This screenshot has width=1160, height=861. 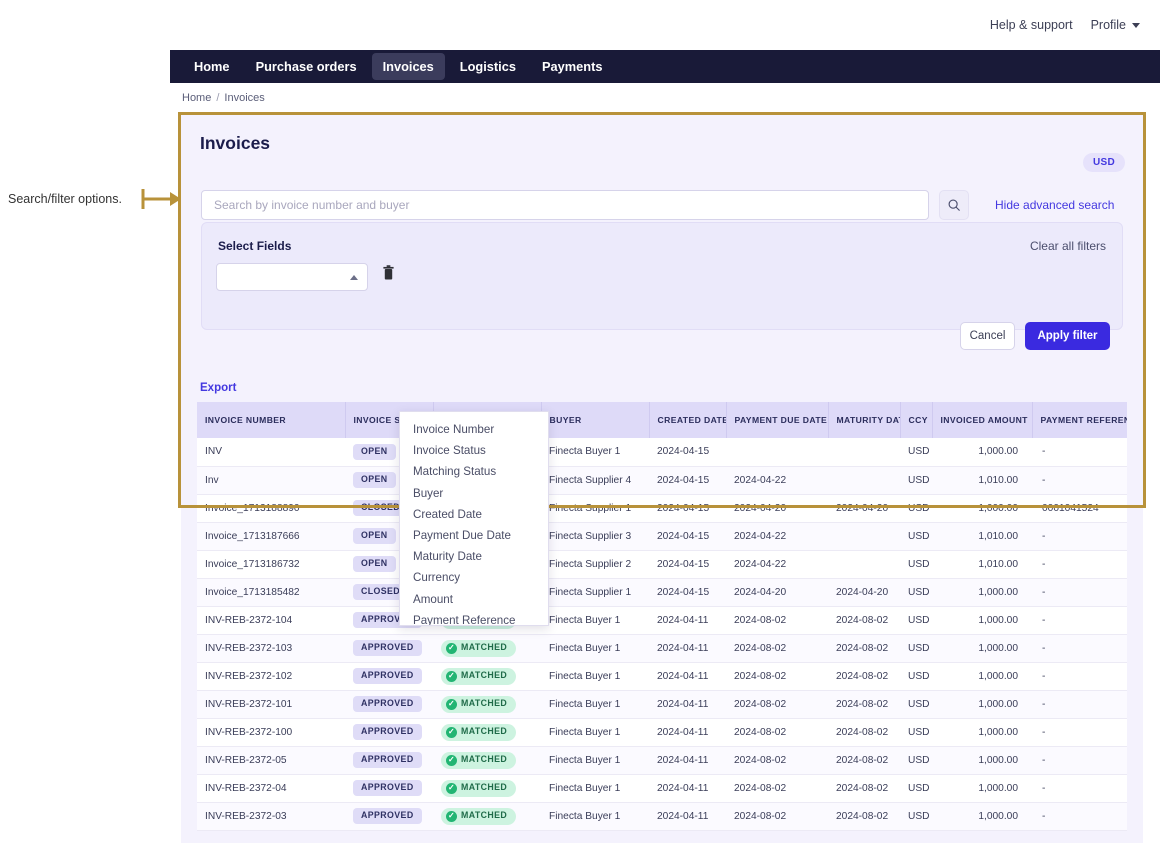 What do you see at coordinates (306, 66) in the screenshot?
I see `nav-item-purchase-orders: Purchase orders` at bounding box center [306, 66].